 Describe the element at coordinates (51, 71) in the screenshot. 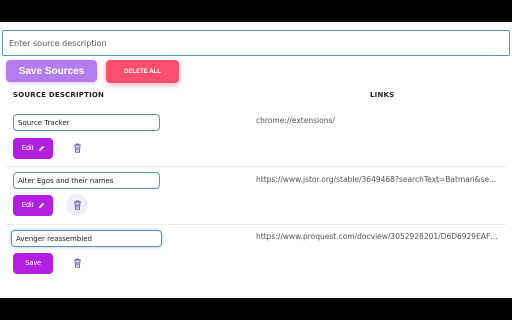

I see `save-sources-button: Save Sources` at that location.